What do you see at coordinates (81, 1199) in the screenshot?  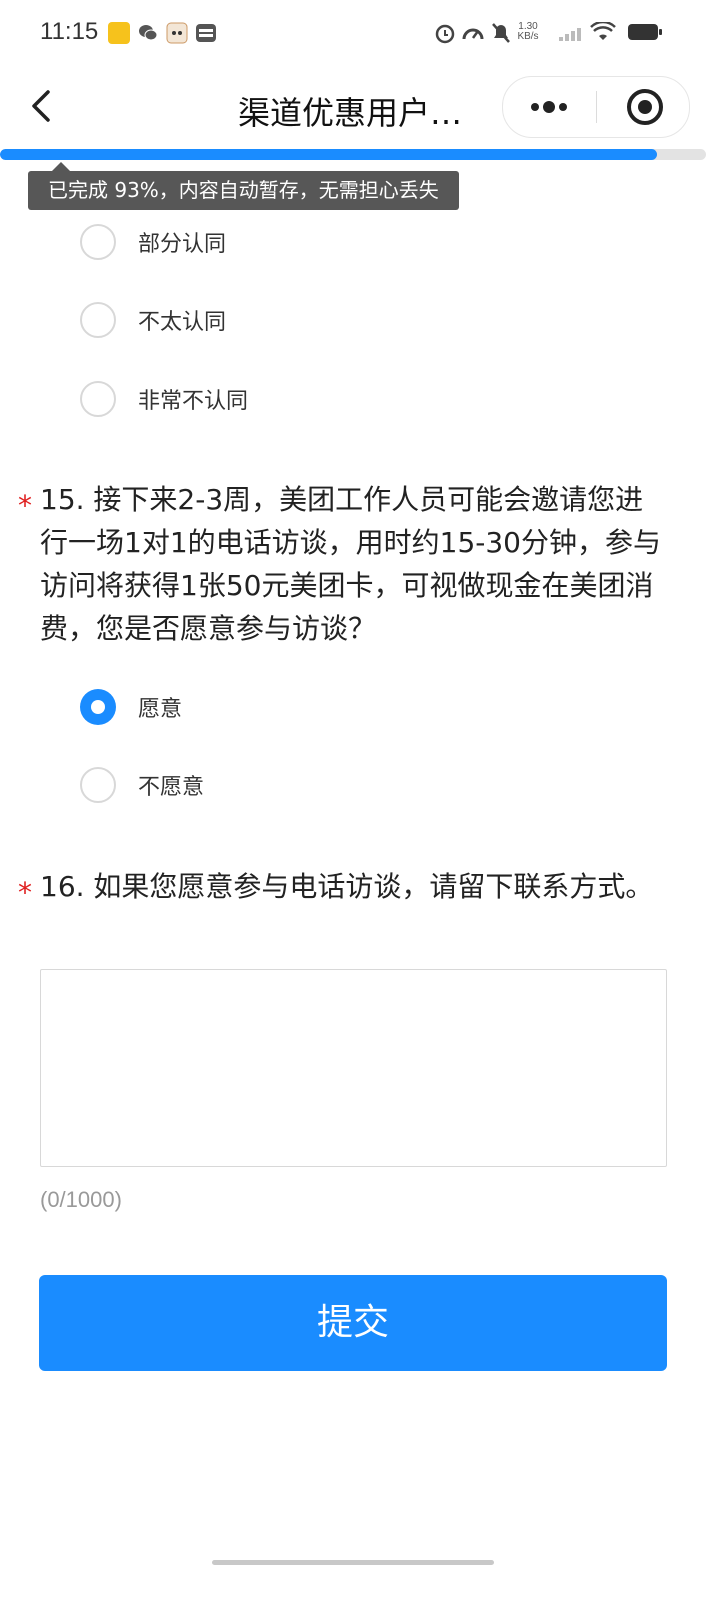 I see `char-count: (0/1000)` at bounding box center [81, 1199].